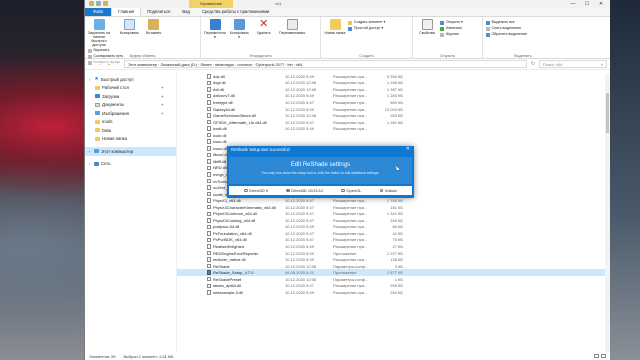 The height and width of the screenshot is (360, 640). I want to click on file-name-cell: PhysX3Cooking_x64.dll, so click(231, 220).